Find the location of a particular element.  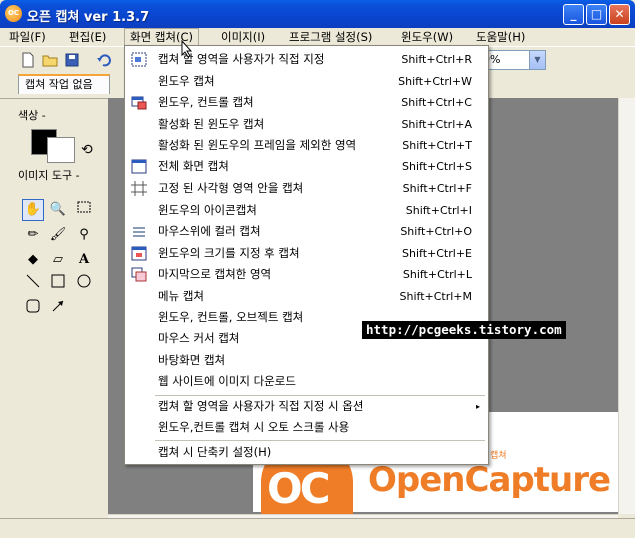

menu-item-region-options: 캡쳐 할 영역을 사용자가 직접 지정 시 옵션 ▸ is located at coordinates (306, 406).